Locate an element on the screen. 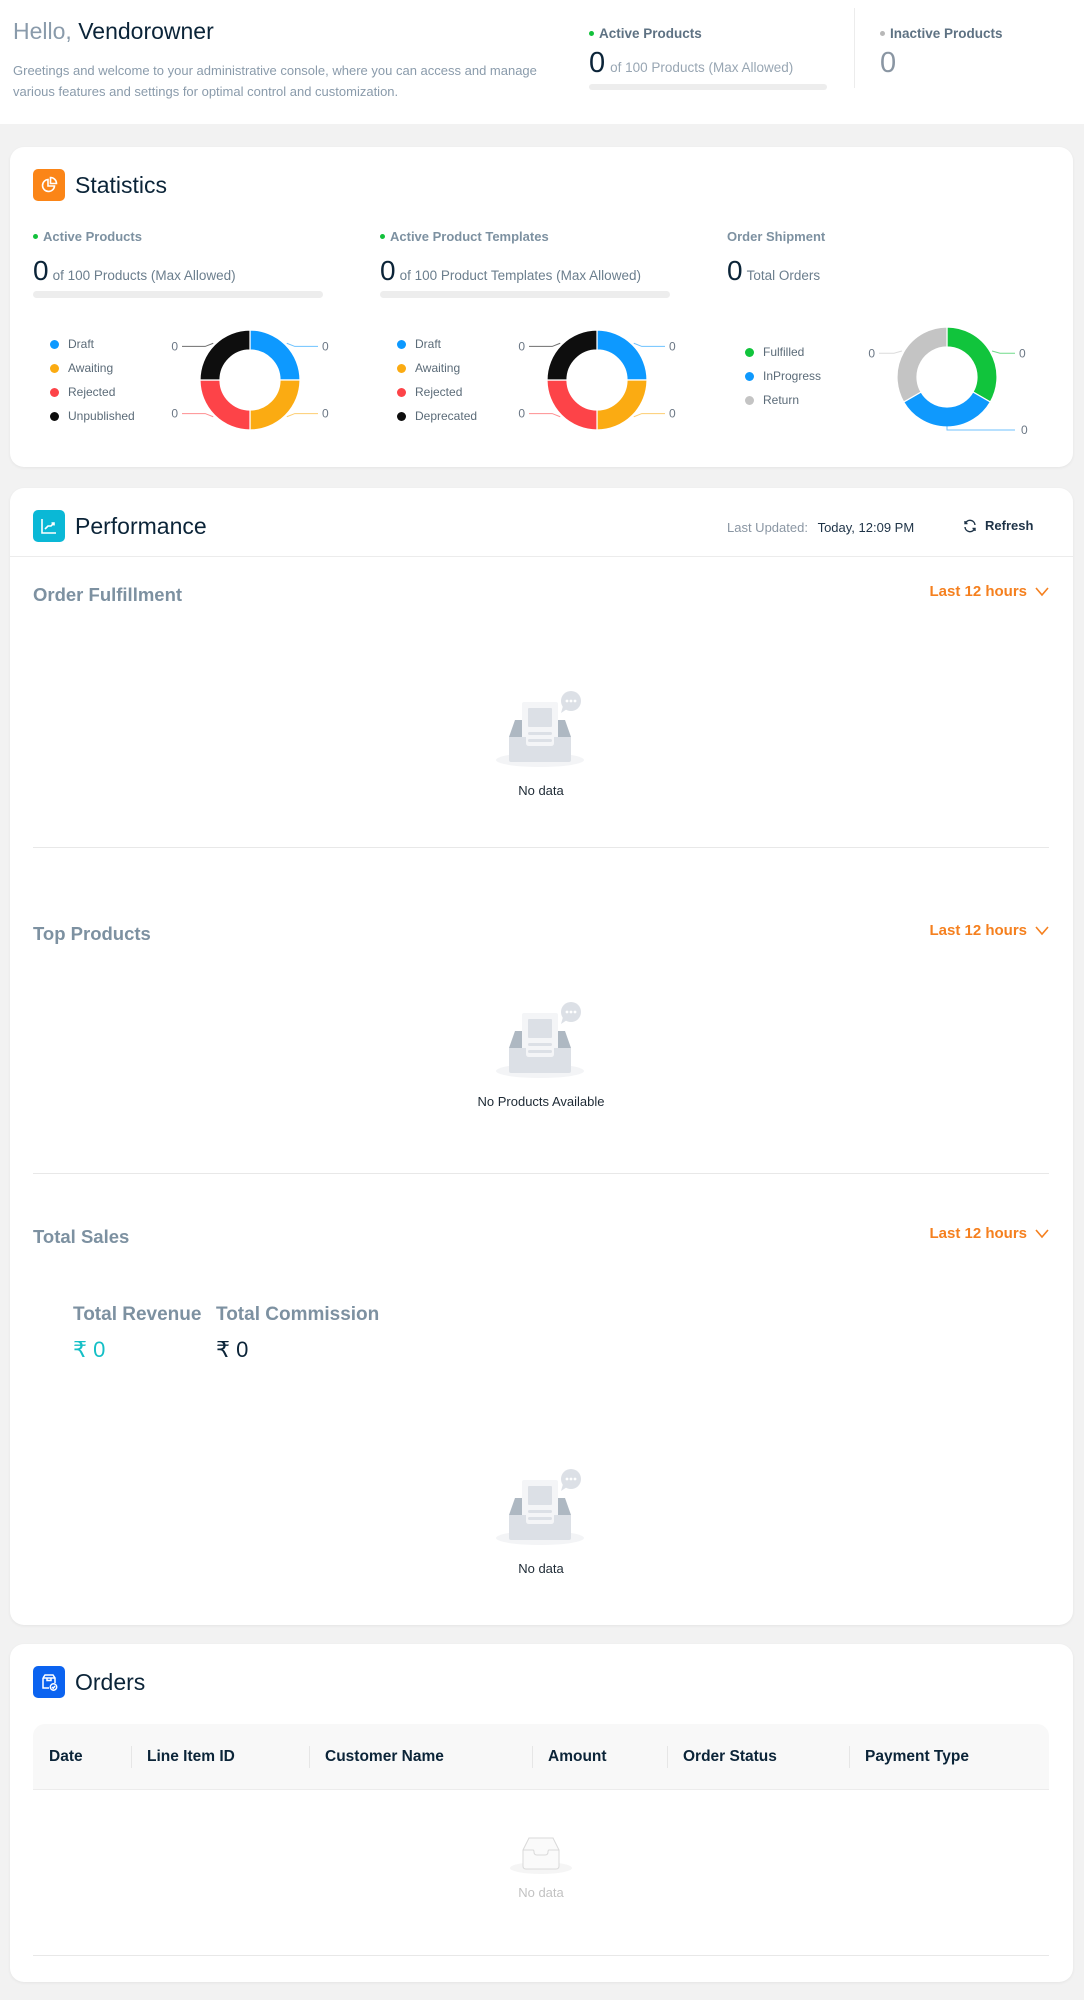 The image size is (1084, 2000). column-header-amount: Amount is located at coordinates (577, 1757).